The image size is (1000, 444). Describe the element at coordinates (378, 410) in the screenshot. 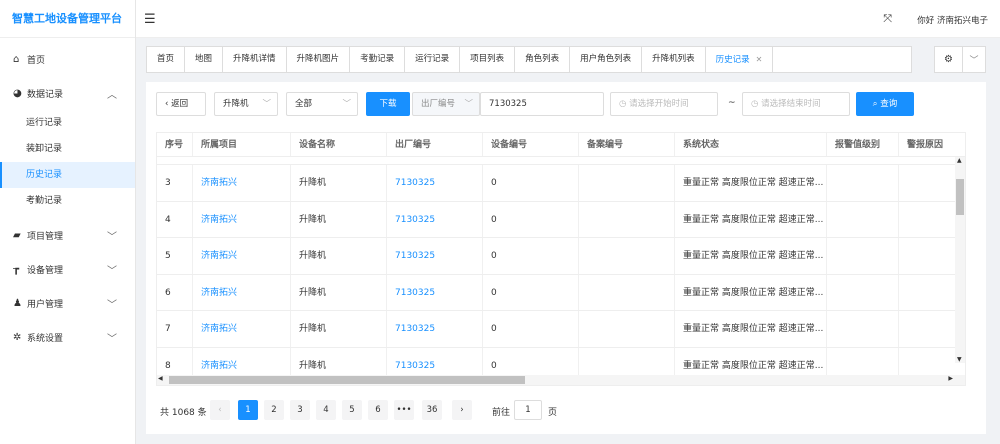

I see `page-6: 6` at that location.